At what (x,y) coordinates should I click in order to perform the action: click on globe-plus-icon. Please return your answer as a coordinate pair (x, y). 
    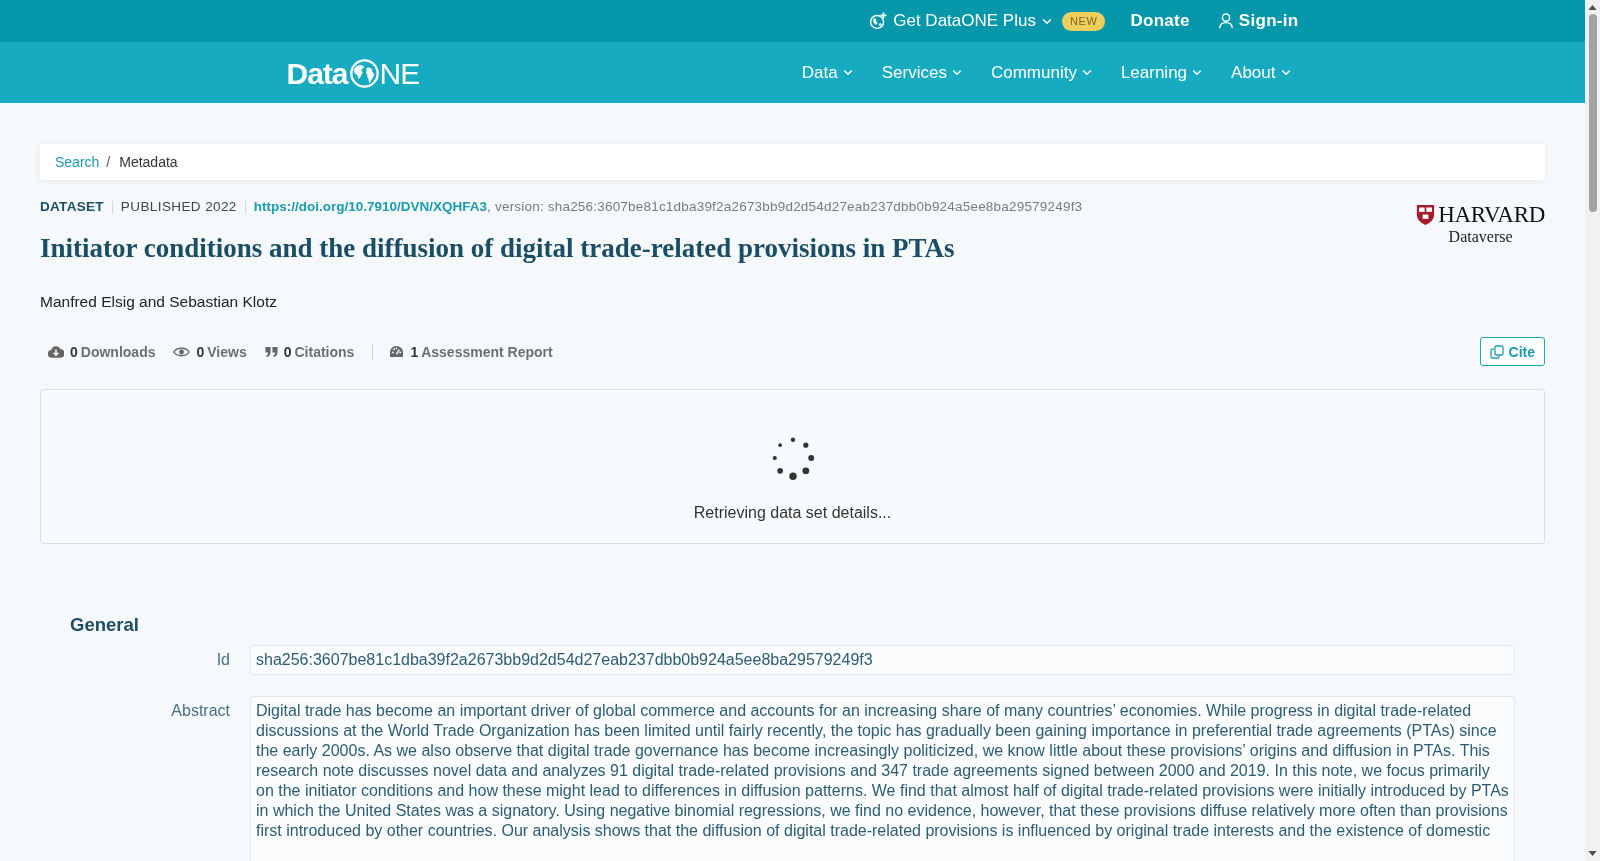
    Looking at the image, I should click on (878, 21).